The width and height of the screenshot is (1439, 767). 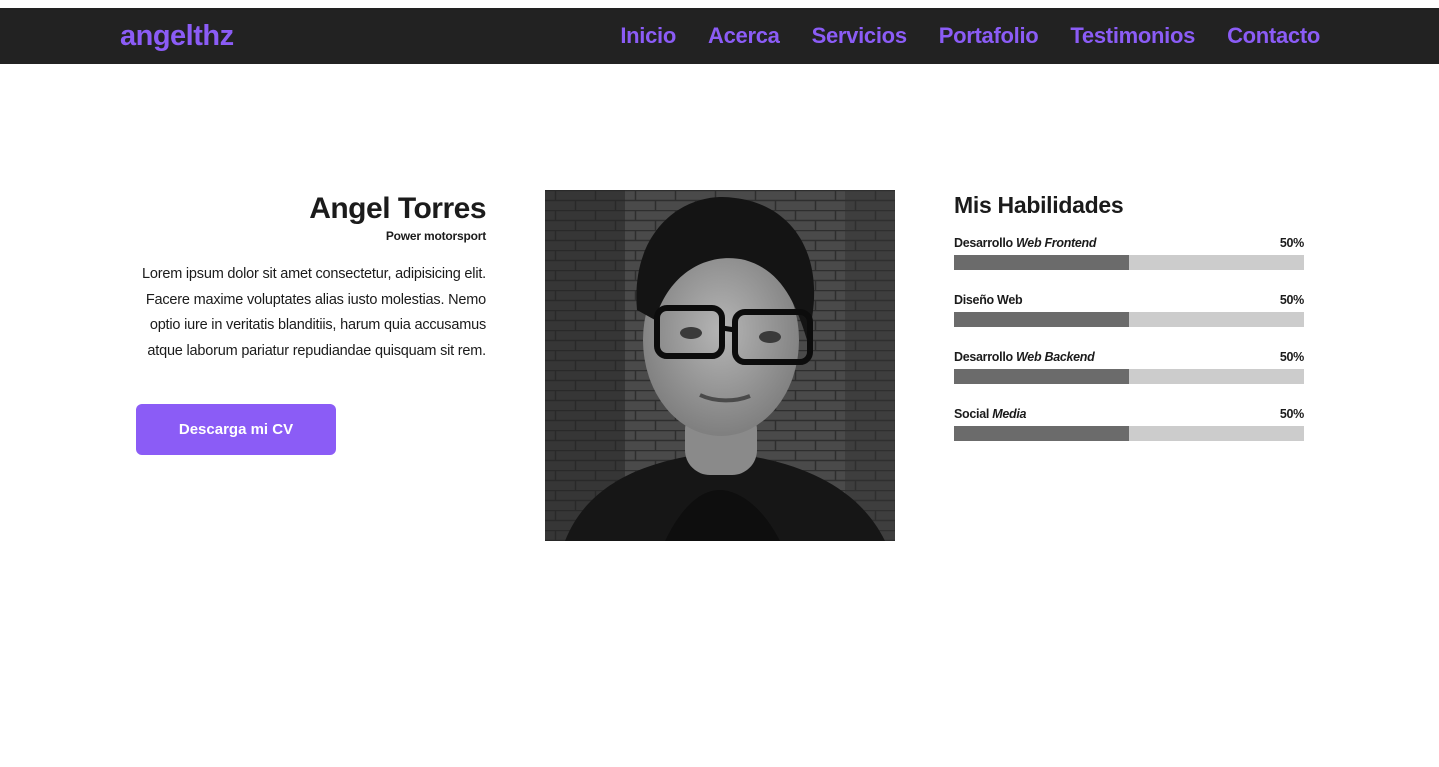 I want to click on skill-item: Diseño Web 50%, so click(x=1129, y=319).